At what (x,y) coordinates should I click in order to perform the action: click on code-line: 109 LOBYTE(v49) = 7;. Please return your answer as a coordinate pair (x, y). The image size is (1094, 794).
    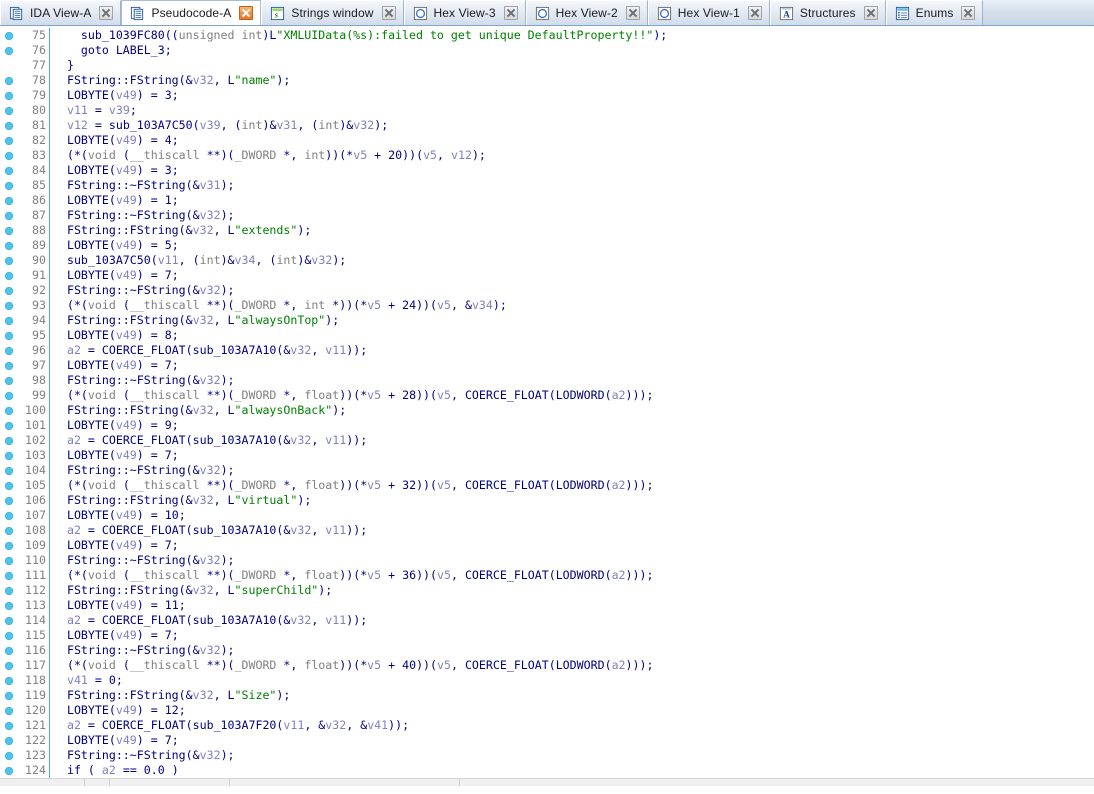
    Looking at the image, I should click on (547, 545).